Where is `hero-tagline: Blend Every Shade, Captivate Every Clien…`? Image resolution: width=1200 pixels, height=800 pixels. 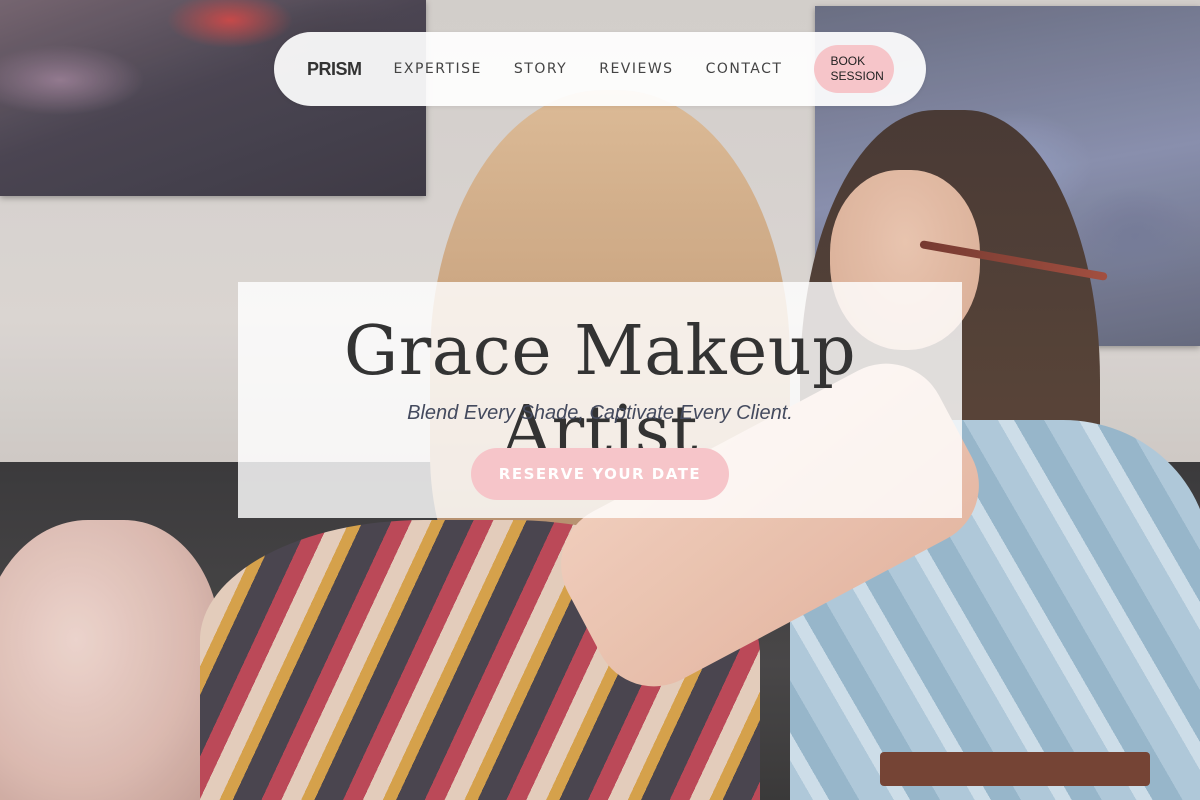
hero-tagline: Blend Every Shade, Captivate Every Clien… is located at coordinates (600, 413).